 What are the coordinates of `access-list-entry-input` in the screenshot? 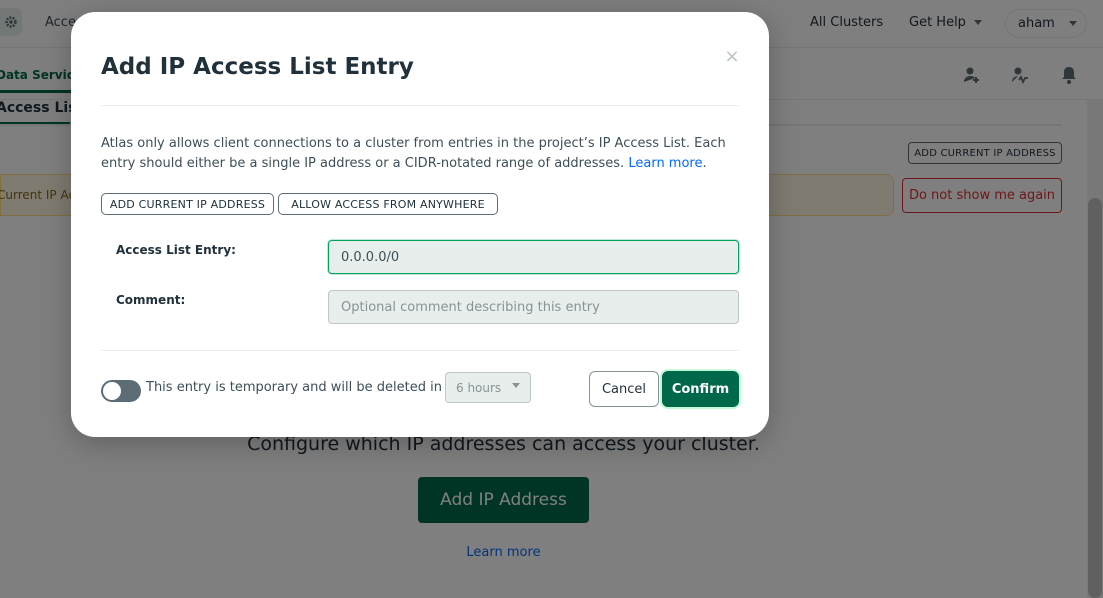 It's located at (533, 257).